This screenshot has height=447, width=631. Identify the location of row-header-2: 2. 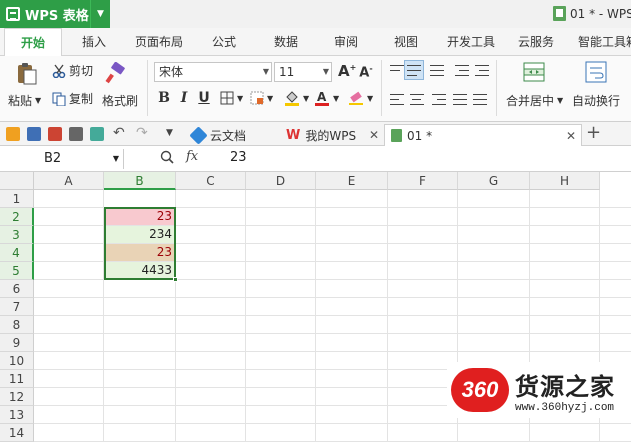
(17, 217).